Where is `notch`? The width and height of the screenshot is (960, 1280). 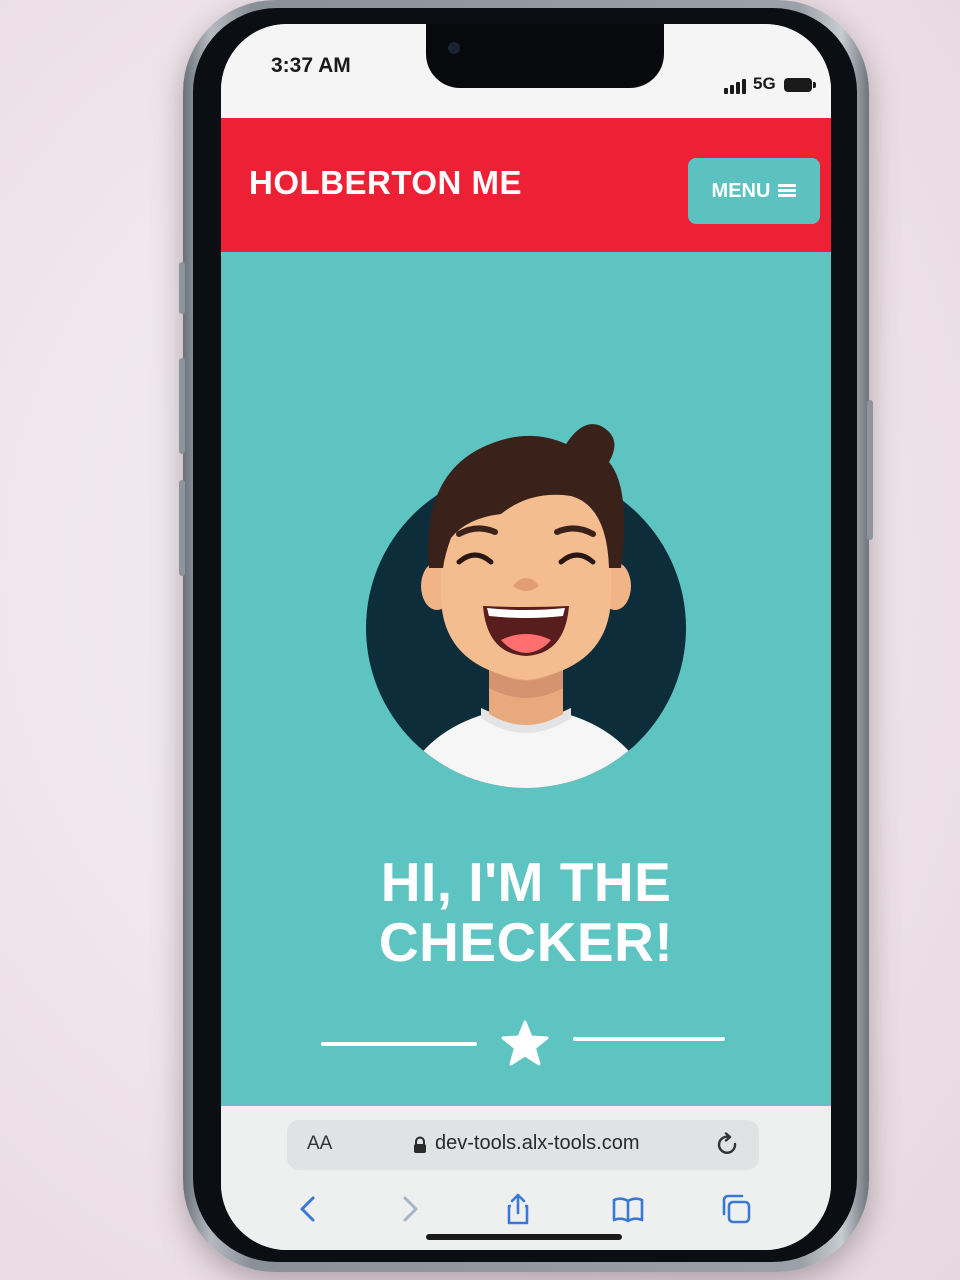
notch is located at coordinates (545, 56).